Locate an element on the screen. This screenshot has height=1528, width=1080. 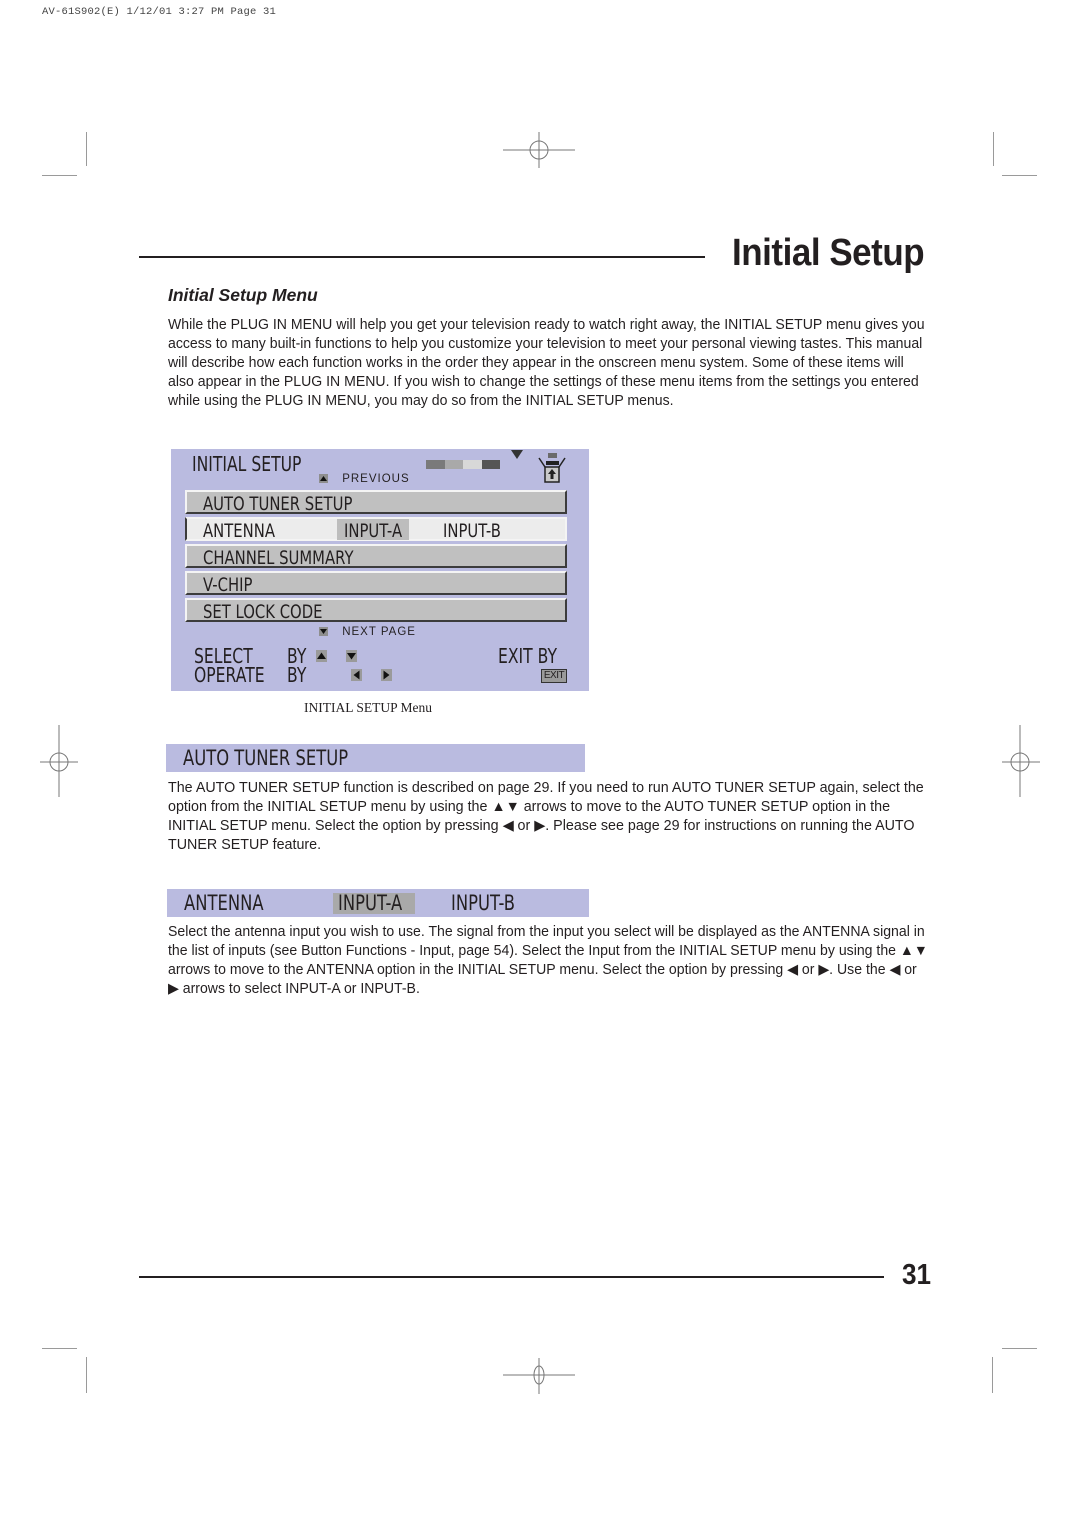
right-arrow-key-icon is located at coordinates (387, 675).